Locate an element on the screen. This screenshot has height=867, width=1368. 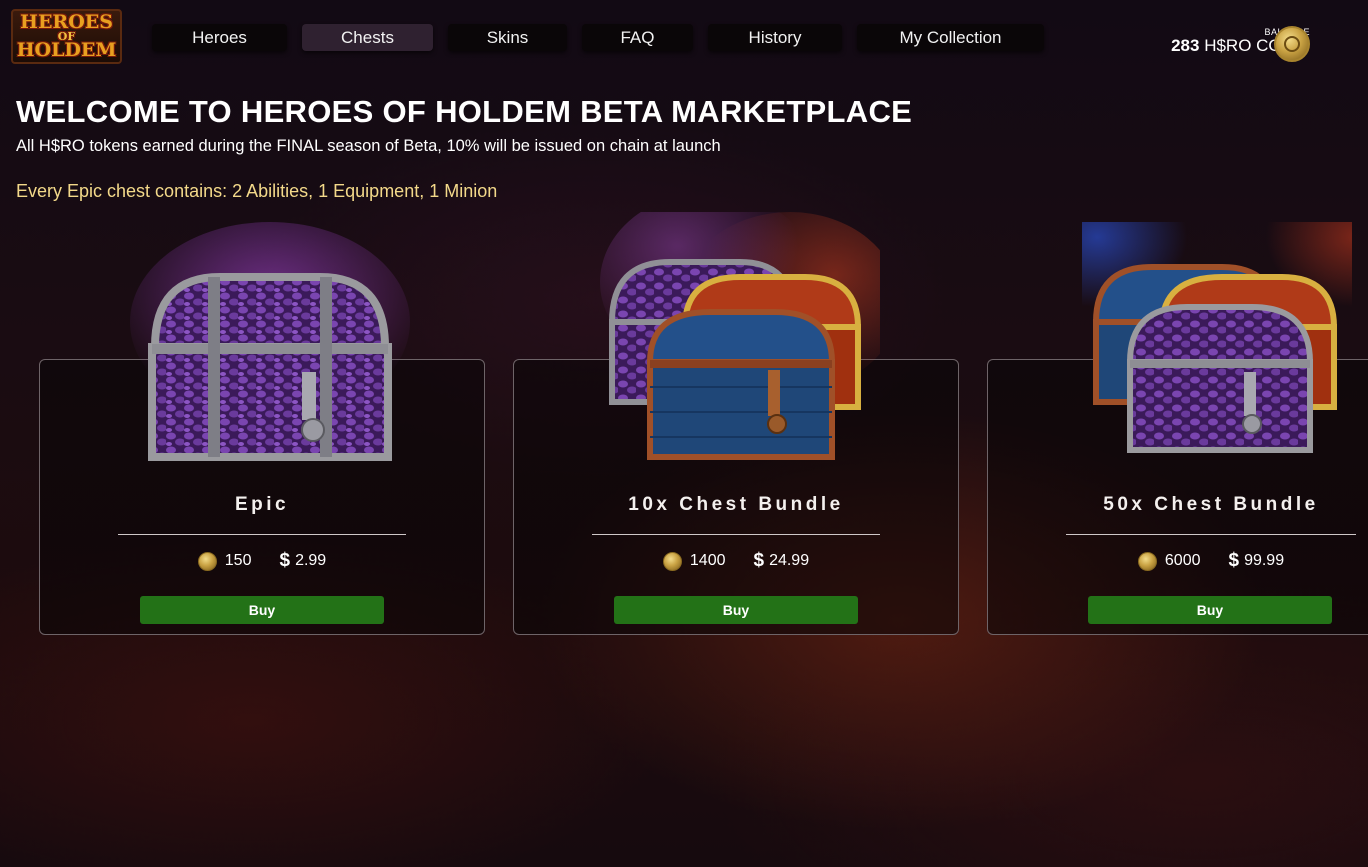
coin-price: 6000 is located at coordinates (1169, 561).